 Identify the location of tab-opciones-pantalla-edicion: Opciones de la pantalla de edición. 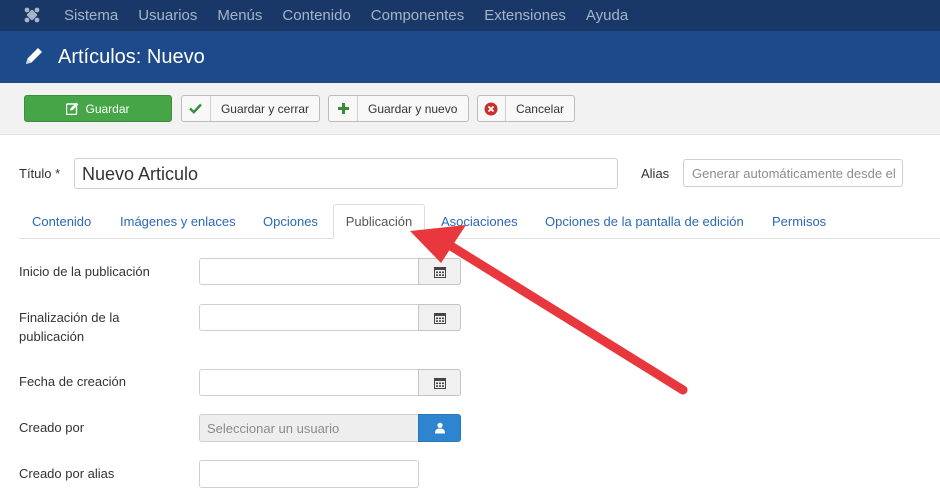
(644, 221).